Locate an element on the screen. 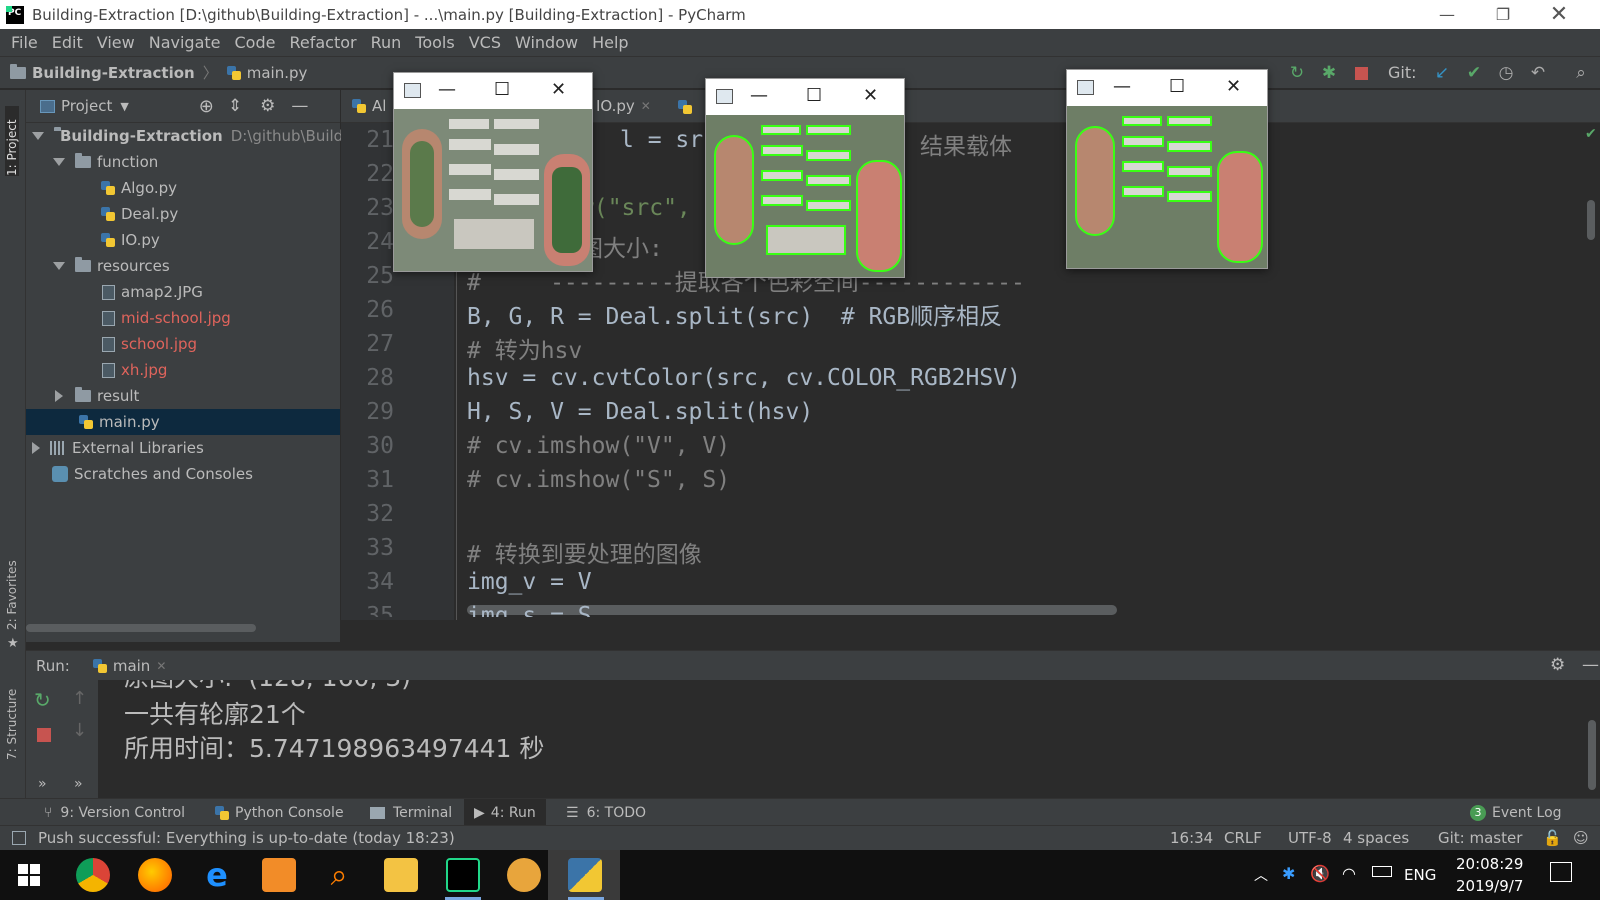 The width and height of the screenshot is (1600, 900). wifi-icon: ◠ is located at coordinates (1349, 873).